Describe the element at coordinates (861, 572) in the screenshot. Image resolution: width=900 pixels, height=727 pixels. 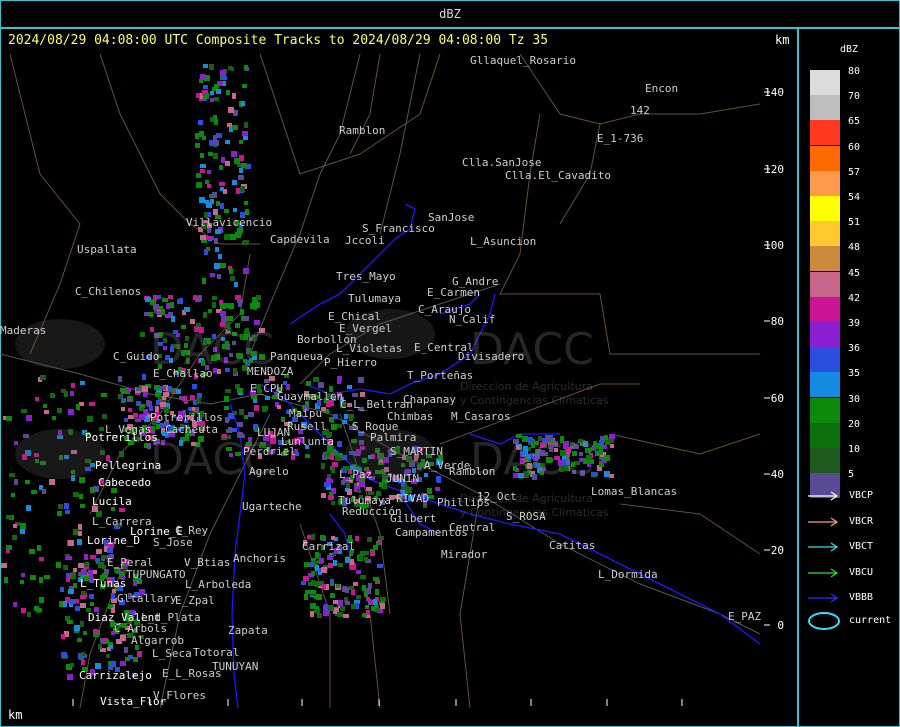
I see `track-label: VBCU` at that location.